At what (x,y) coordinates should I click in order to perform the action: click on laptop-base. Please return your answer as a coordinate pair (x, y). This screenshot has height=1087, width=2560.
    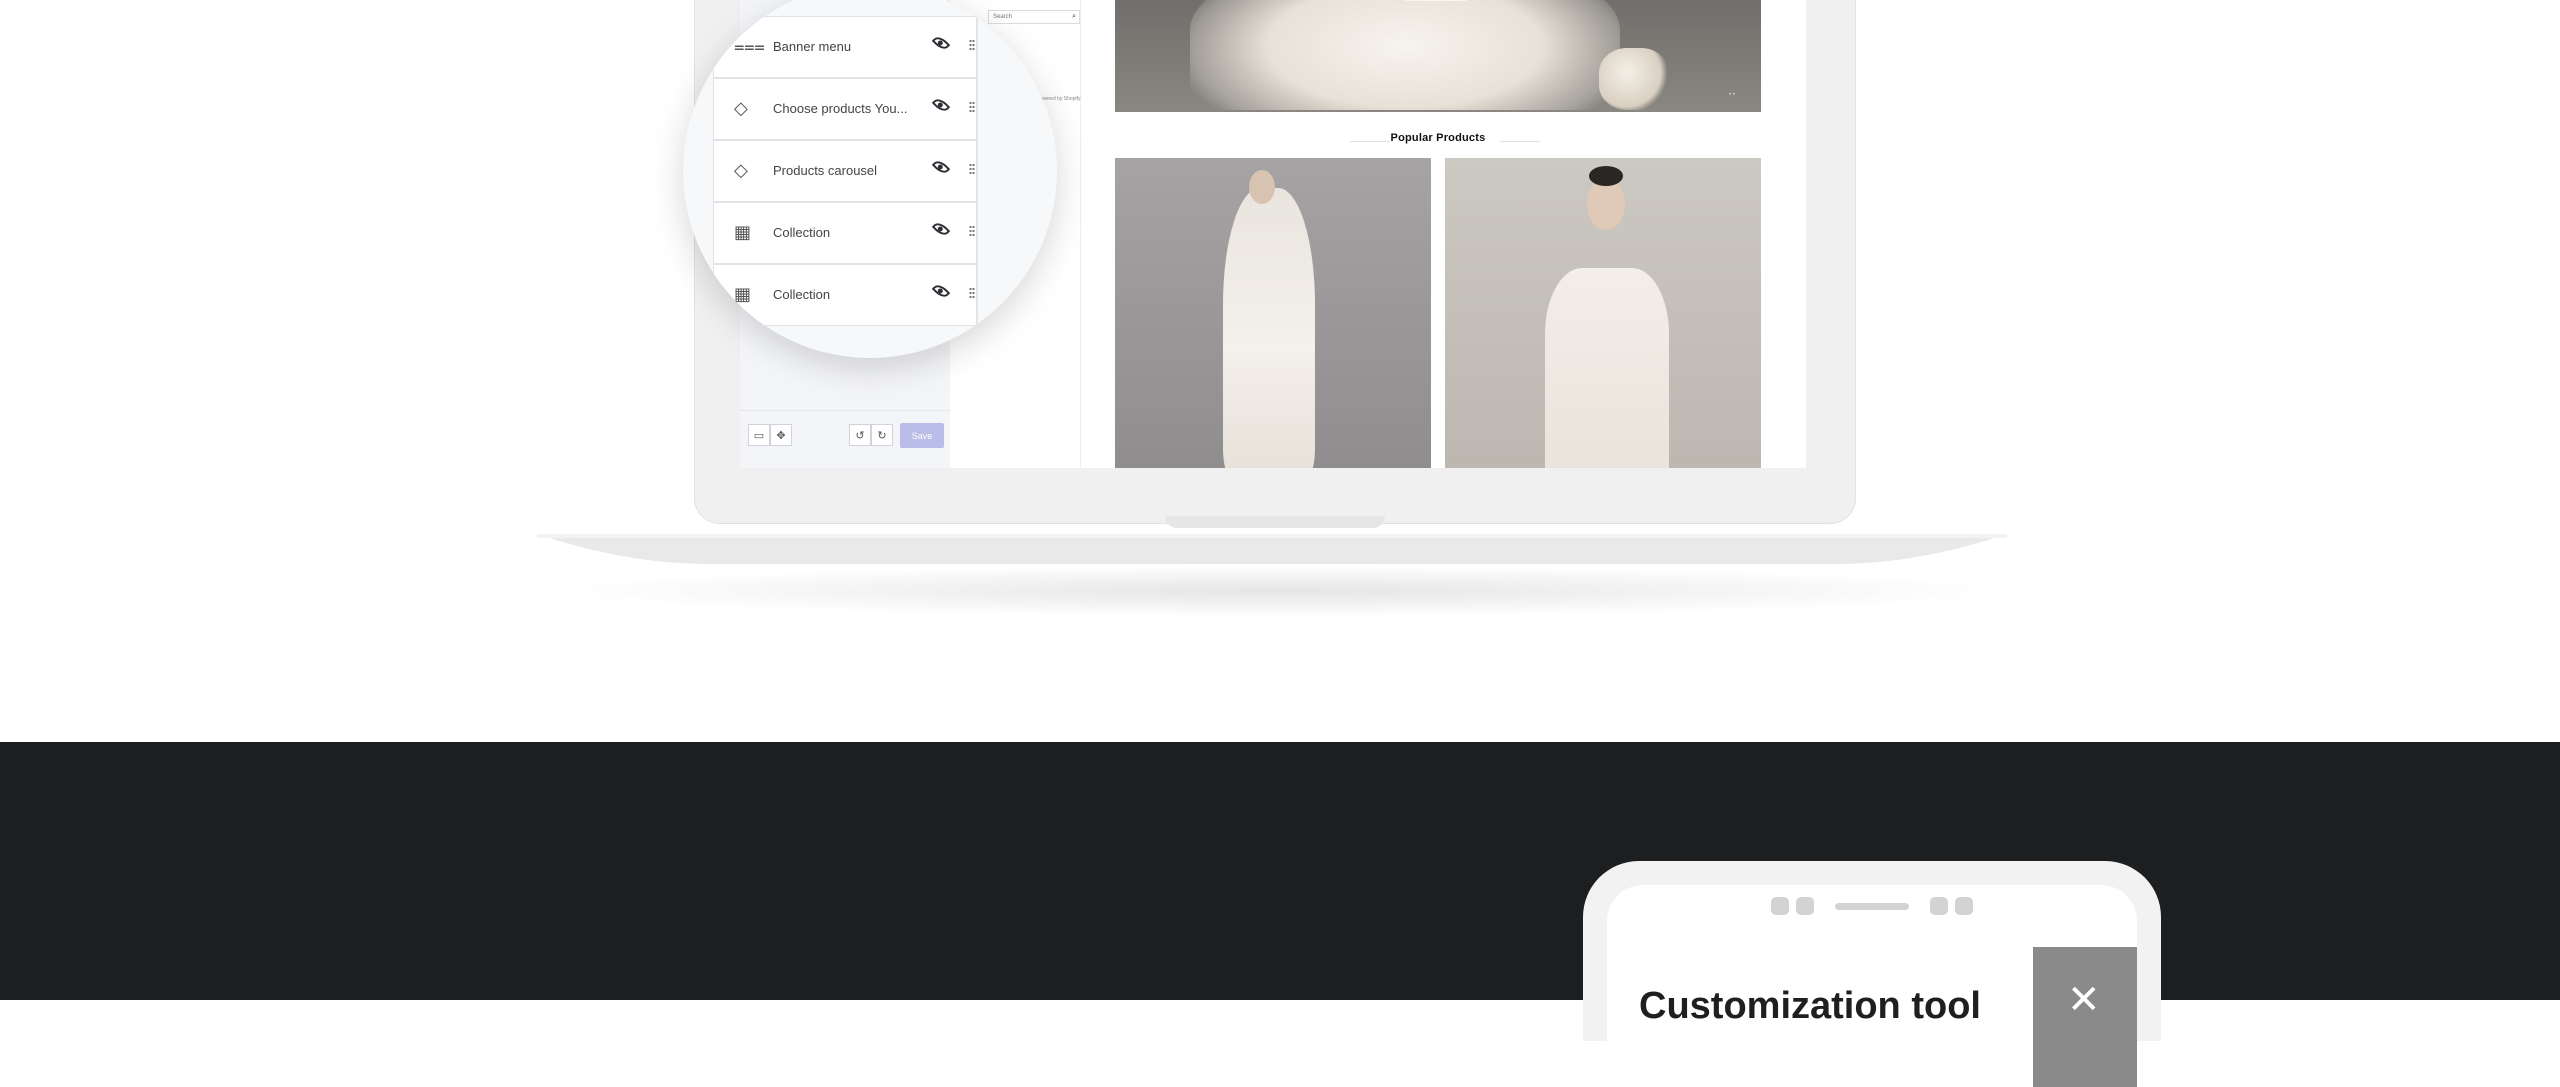
    Looking at the image, I should click on (1272, 549).